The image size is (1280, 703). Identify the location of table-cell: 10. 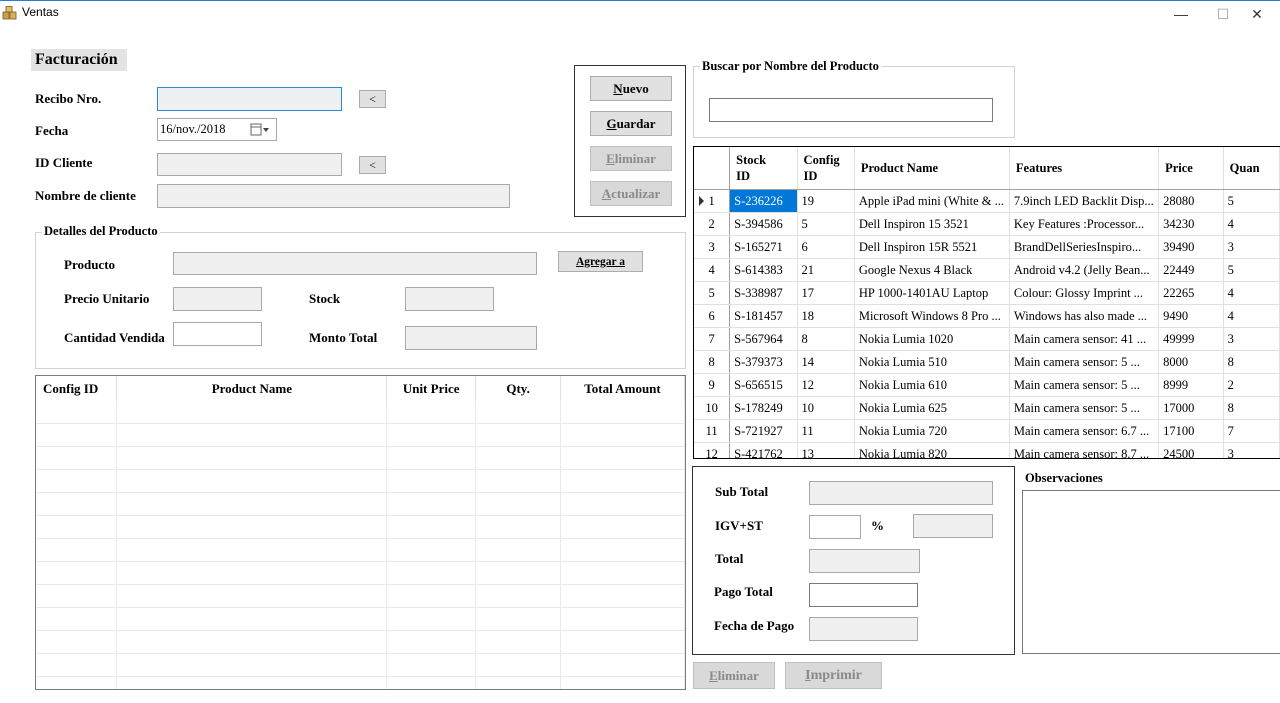
(826, 408).